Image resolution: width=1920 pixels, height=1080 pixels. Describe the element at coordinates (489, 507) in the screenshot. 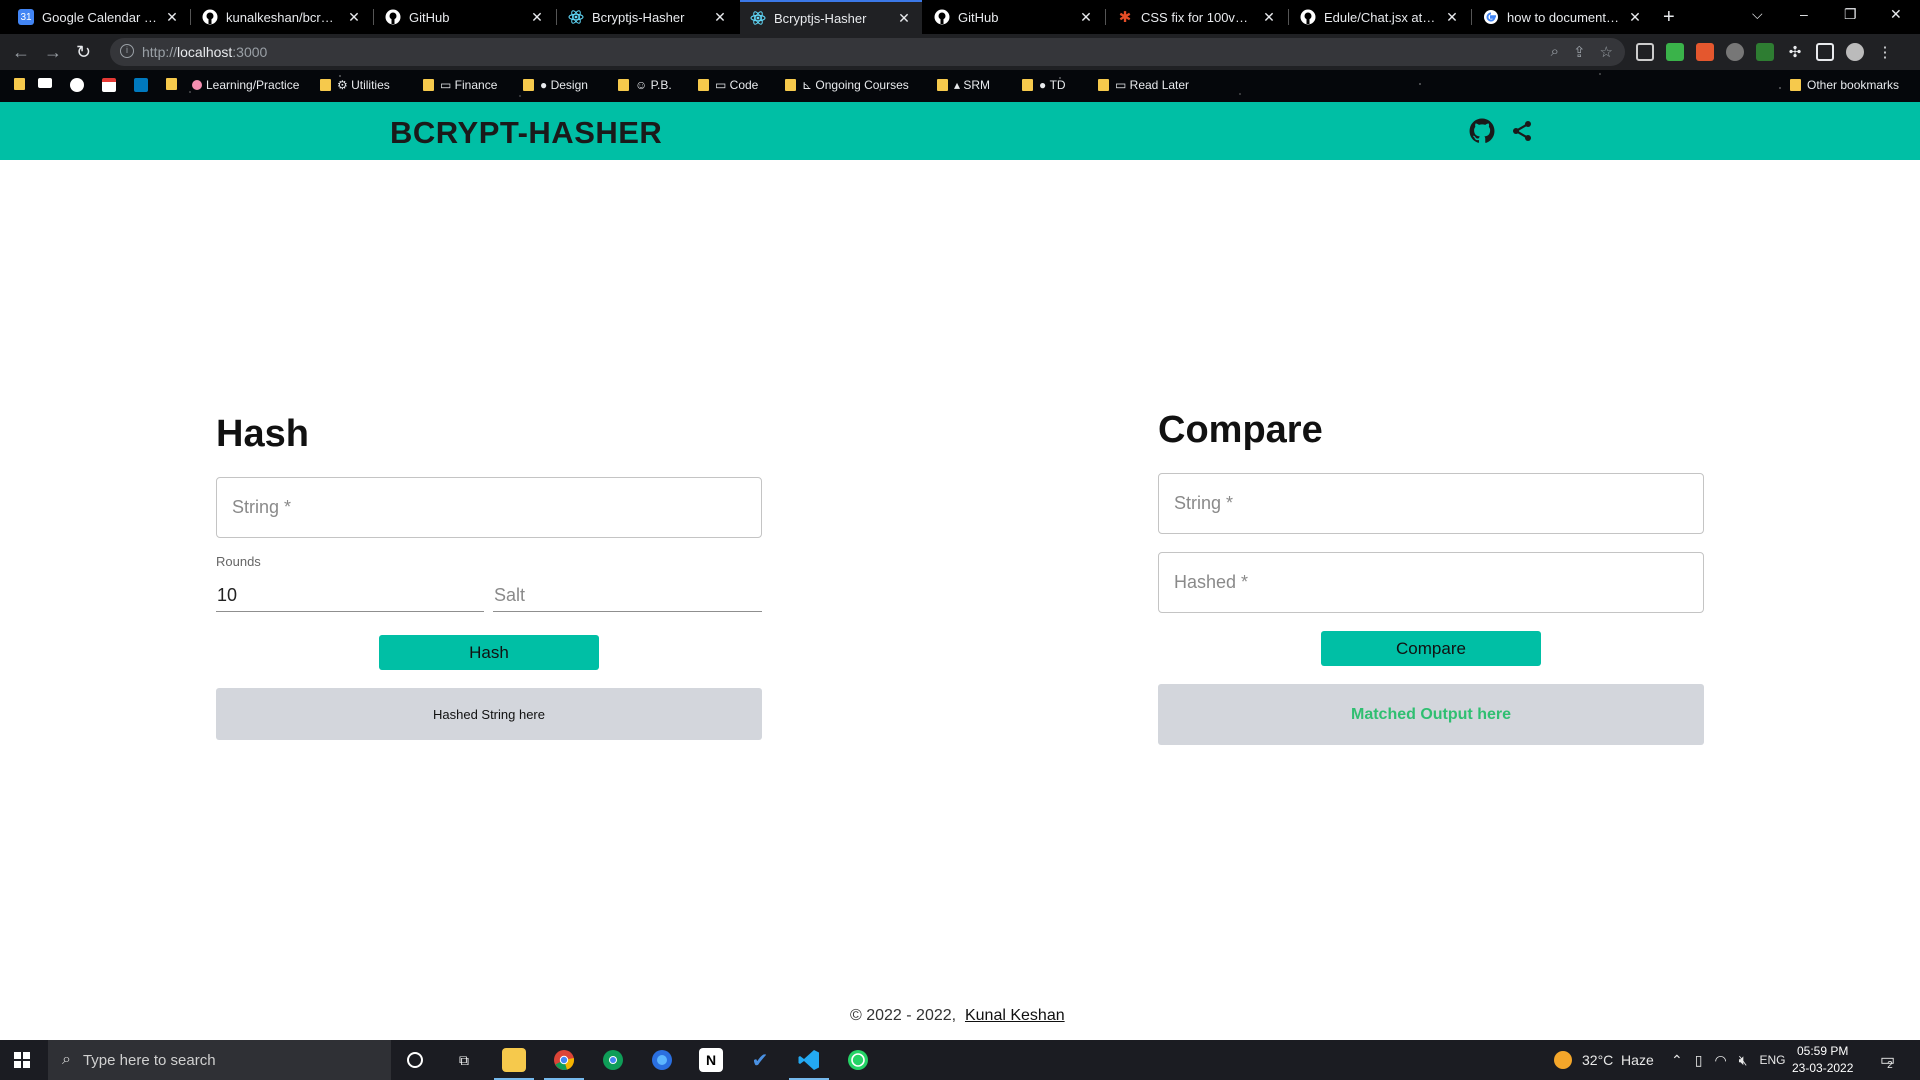

I see `hash-string-input` at that location.